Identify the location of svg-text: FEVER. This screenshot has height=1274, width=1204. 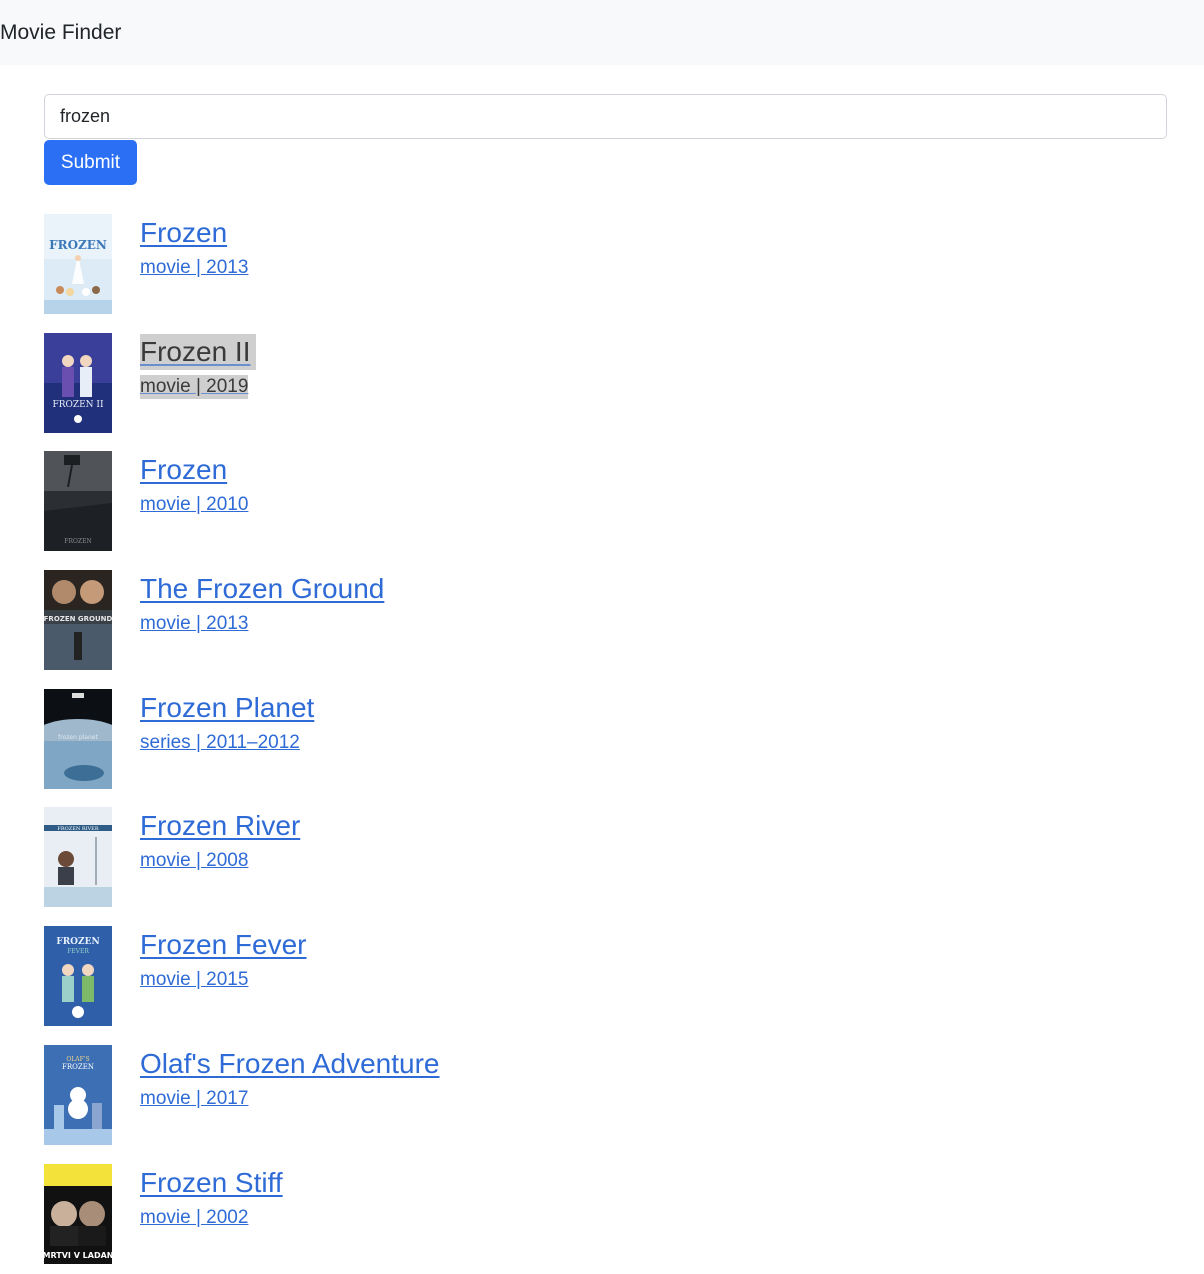
(78, 951).